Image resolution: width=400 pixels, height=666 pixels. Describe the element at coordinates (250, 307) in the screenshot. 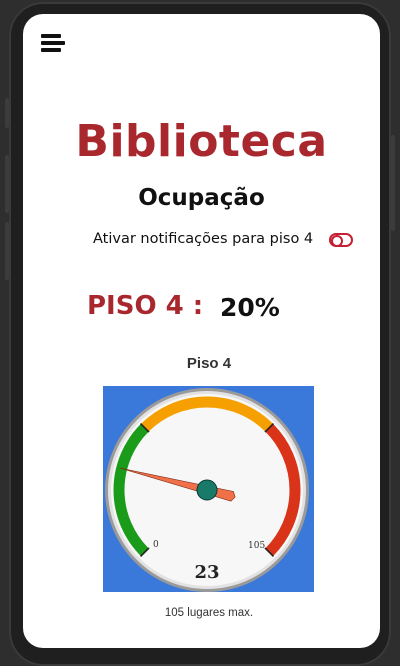

I see `occupancy-percent: 20%` at that location.